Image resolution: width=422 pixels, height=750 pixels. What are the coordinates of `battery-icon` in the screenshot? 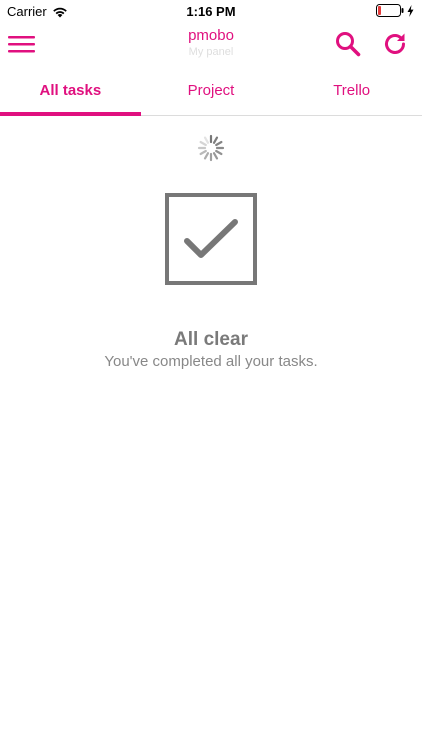 It's located at (390, 10).